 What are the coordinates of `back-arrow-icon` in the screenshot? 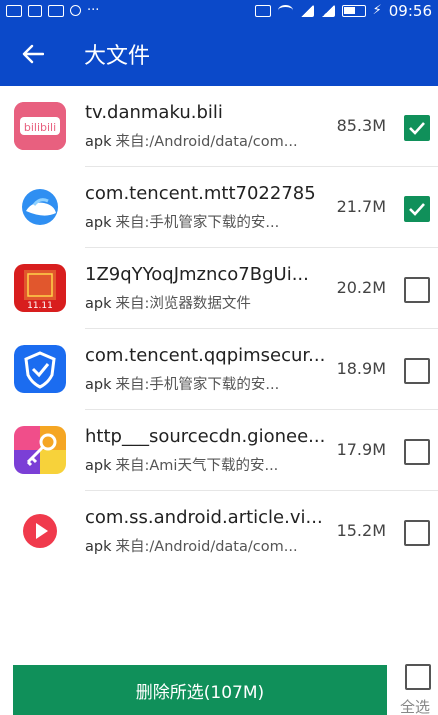 It's located at (33, 53).